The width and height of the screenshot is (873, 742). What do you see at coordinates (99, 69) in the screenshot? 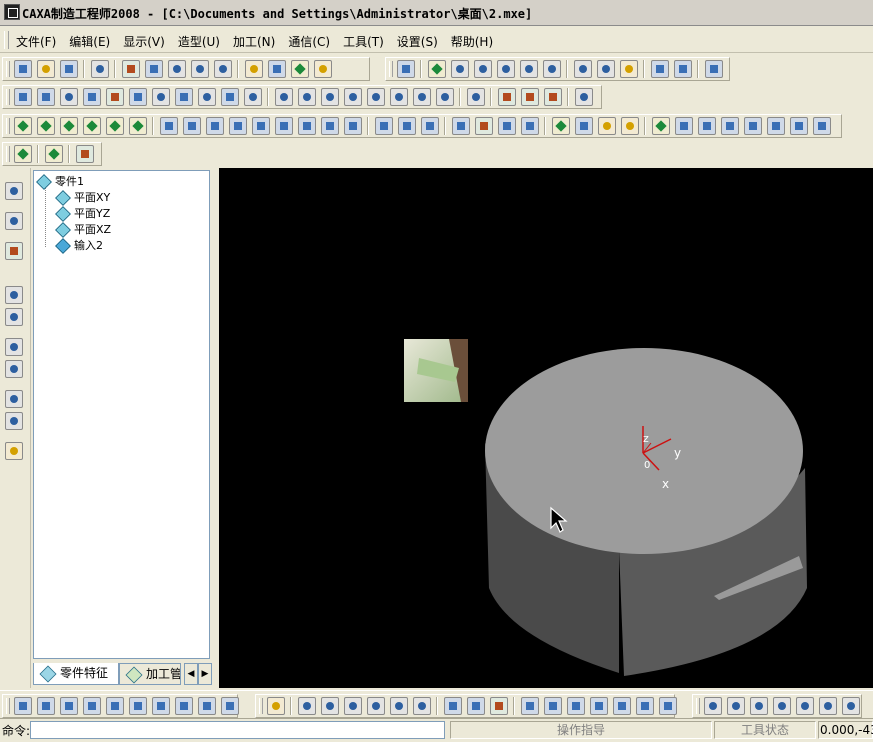
I see `print-icon` at bounding box center [99, 69].